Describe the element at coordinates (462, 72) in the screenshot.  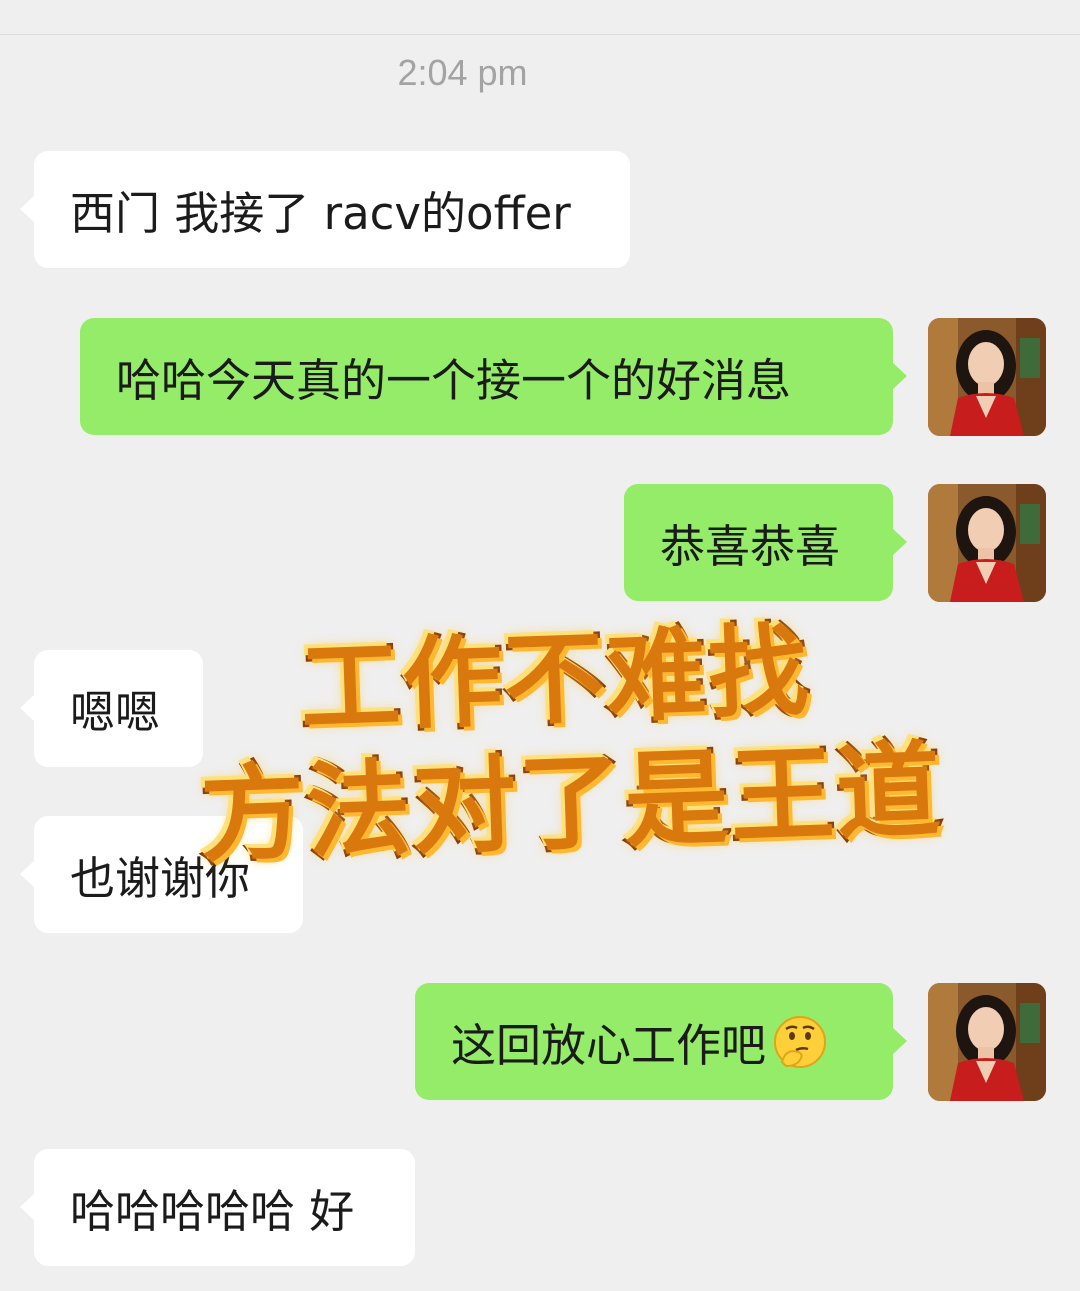
I see `message-timestamp: 2:04 pm` at that location.